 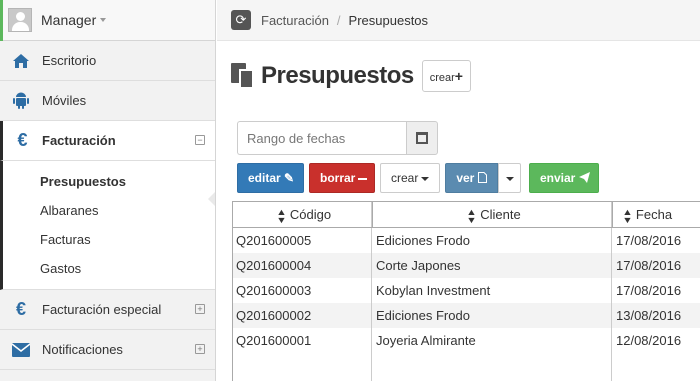 I want to click on cell-fecha: 12/08/2016, so click(x=649, y=340).